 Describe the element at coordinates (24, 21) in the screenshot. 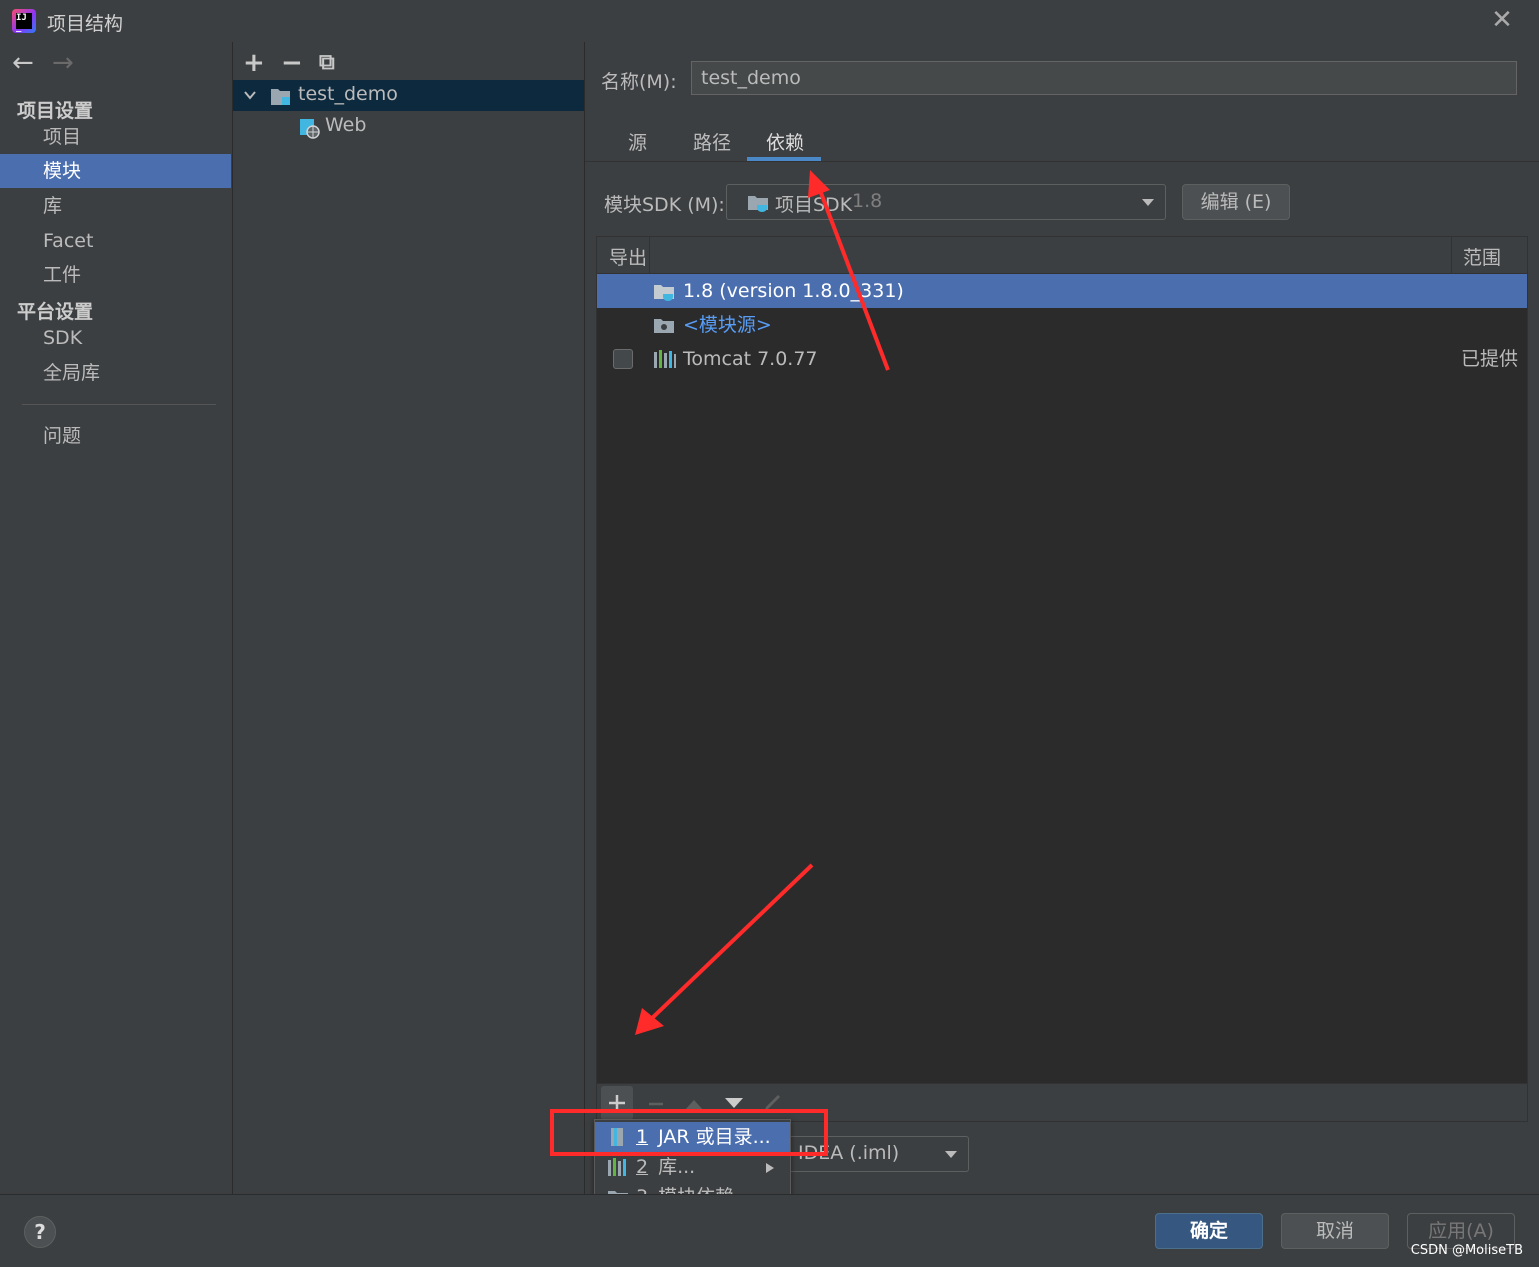

I see `intellij-app-icon: IJ _` at that location.